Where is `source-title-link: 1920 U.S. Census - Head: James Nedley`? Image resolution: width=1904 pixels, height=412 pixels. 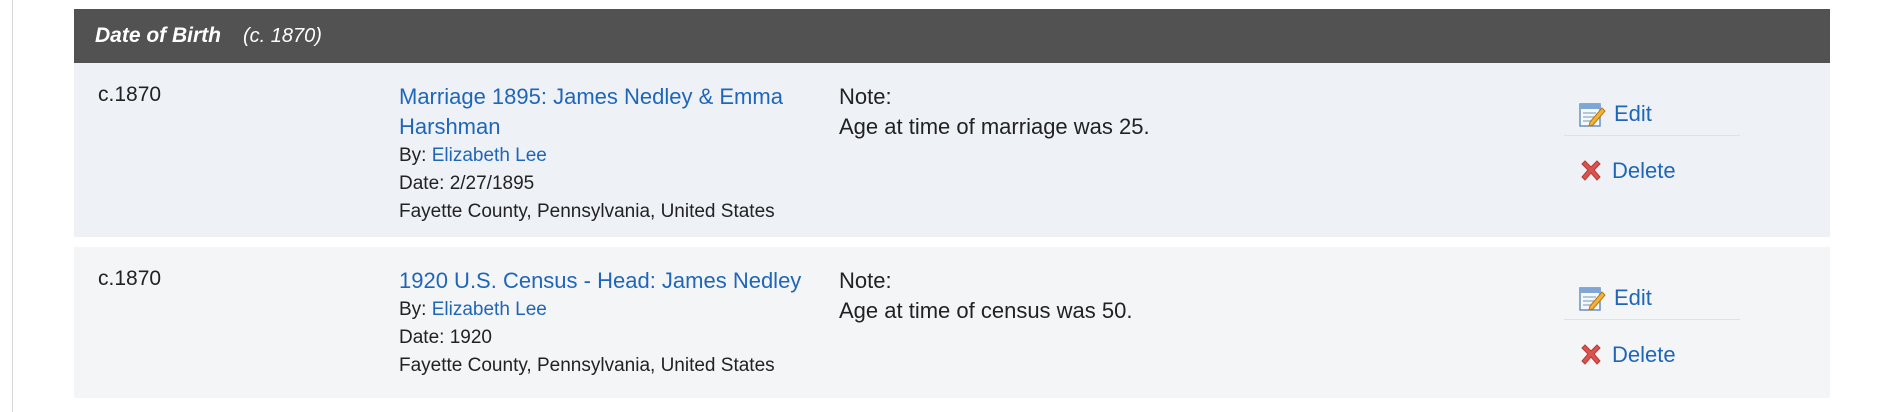 source-title-link: 1920 U.S. Census - Head: James Nedley is located at coordinates (604, 281).